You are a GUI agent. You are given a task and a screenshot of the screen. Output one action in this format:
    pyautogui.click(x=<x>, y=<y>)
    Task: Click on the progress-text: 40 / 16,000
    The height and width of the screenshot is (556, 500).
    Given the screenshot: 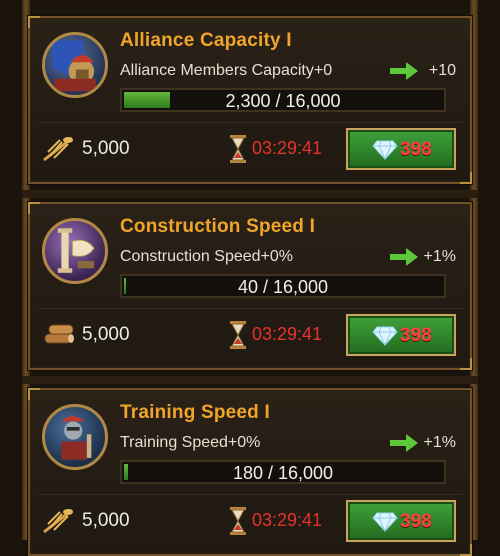 What is the action you would take?
    pyautogui.click(x=283, y=287)
    